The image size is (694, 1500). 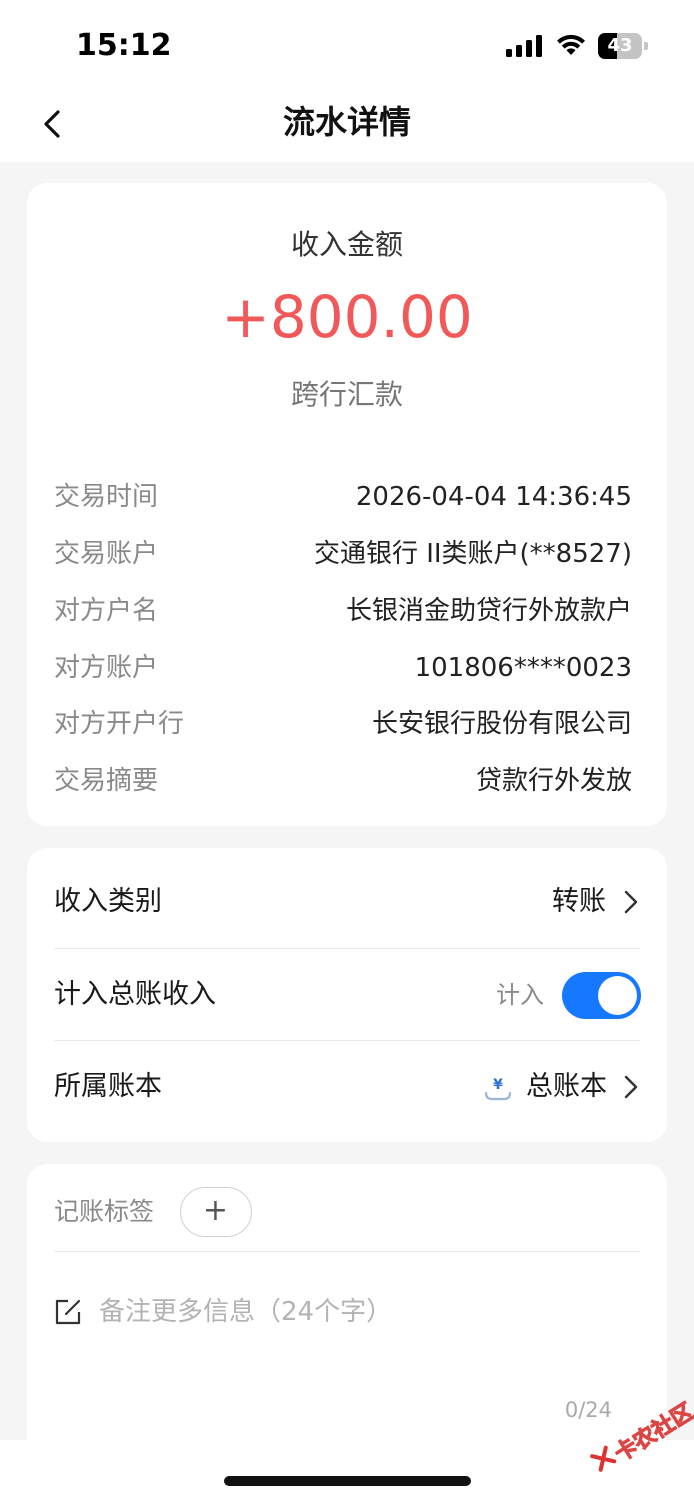 What do you see at coordinates (347, 1251) in the screenshot?
I see `divider` at bounding box center [347, 1251].